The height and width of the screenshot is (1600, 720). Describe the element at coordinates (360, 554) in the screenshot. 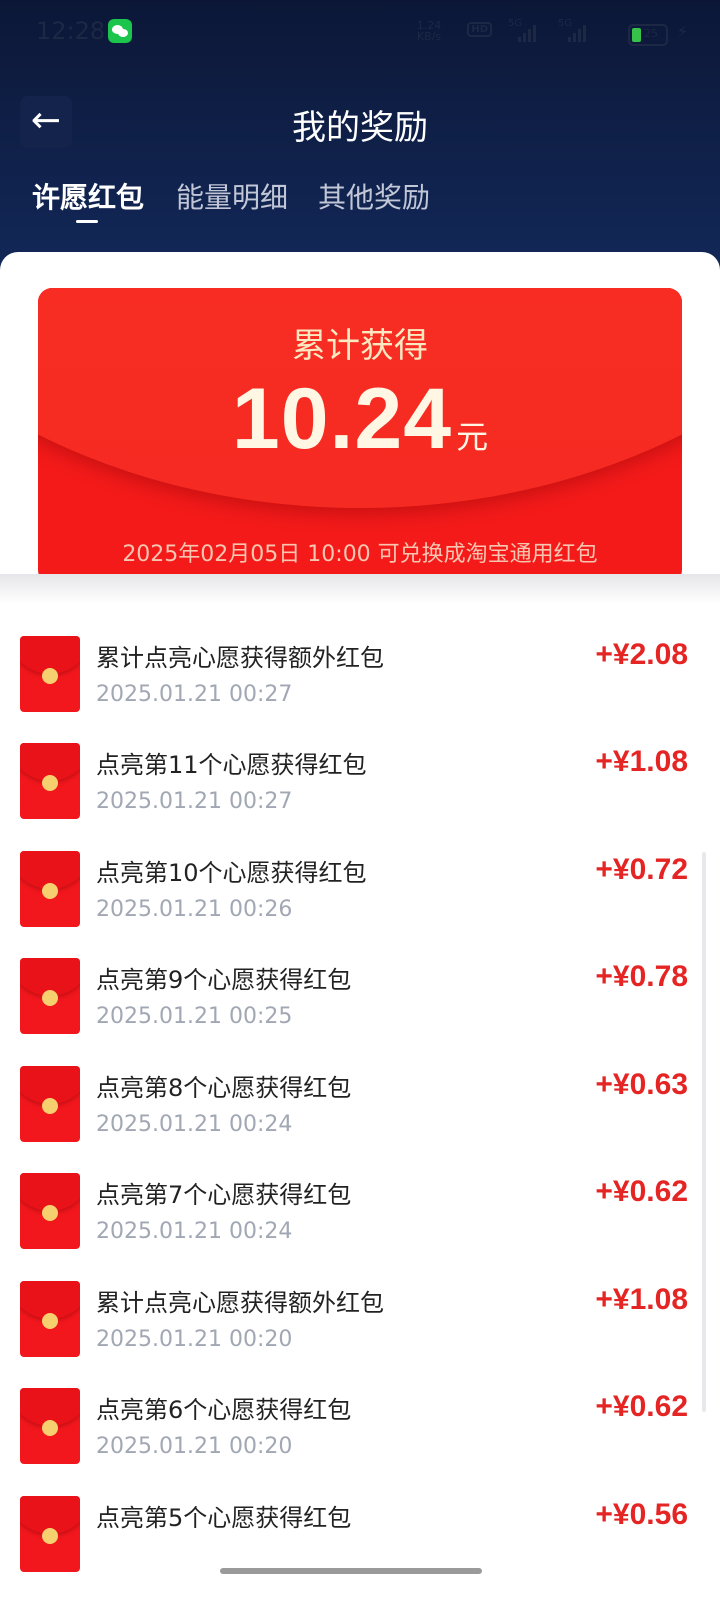

I see `redeem-note: 2025年02月05日 10:00 可兑换成淘宝通用红包` at that location.